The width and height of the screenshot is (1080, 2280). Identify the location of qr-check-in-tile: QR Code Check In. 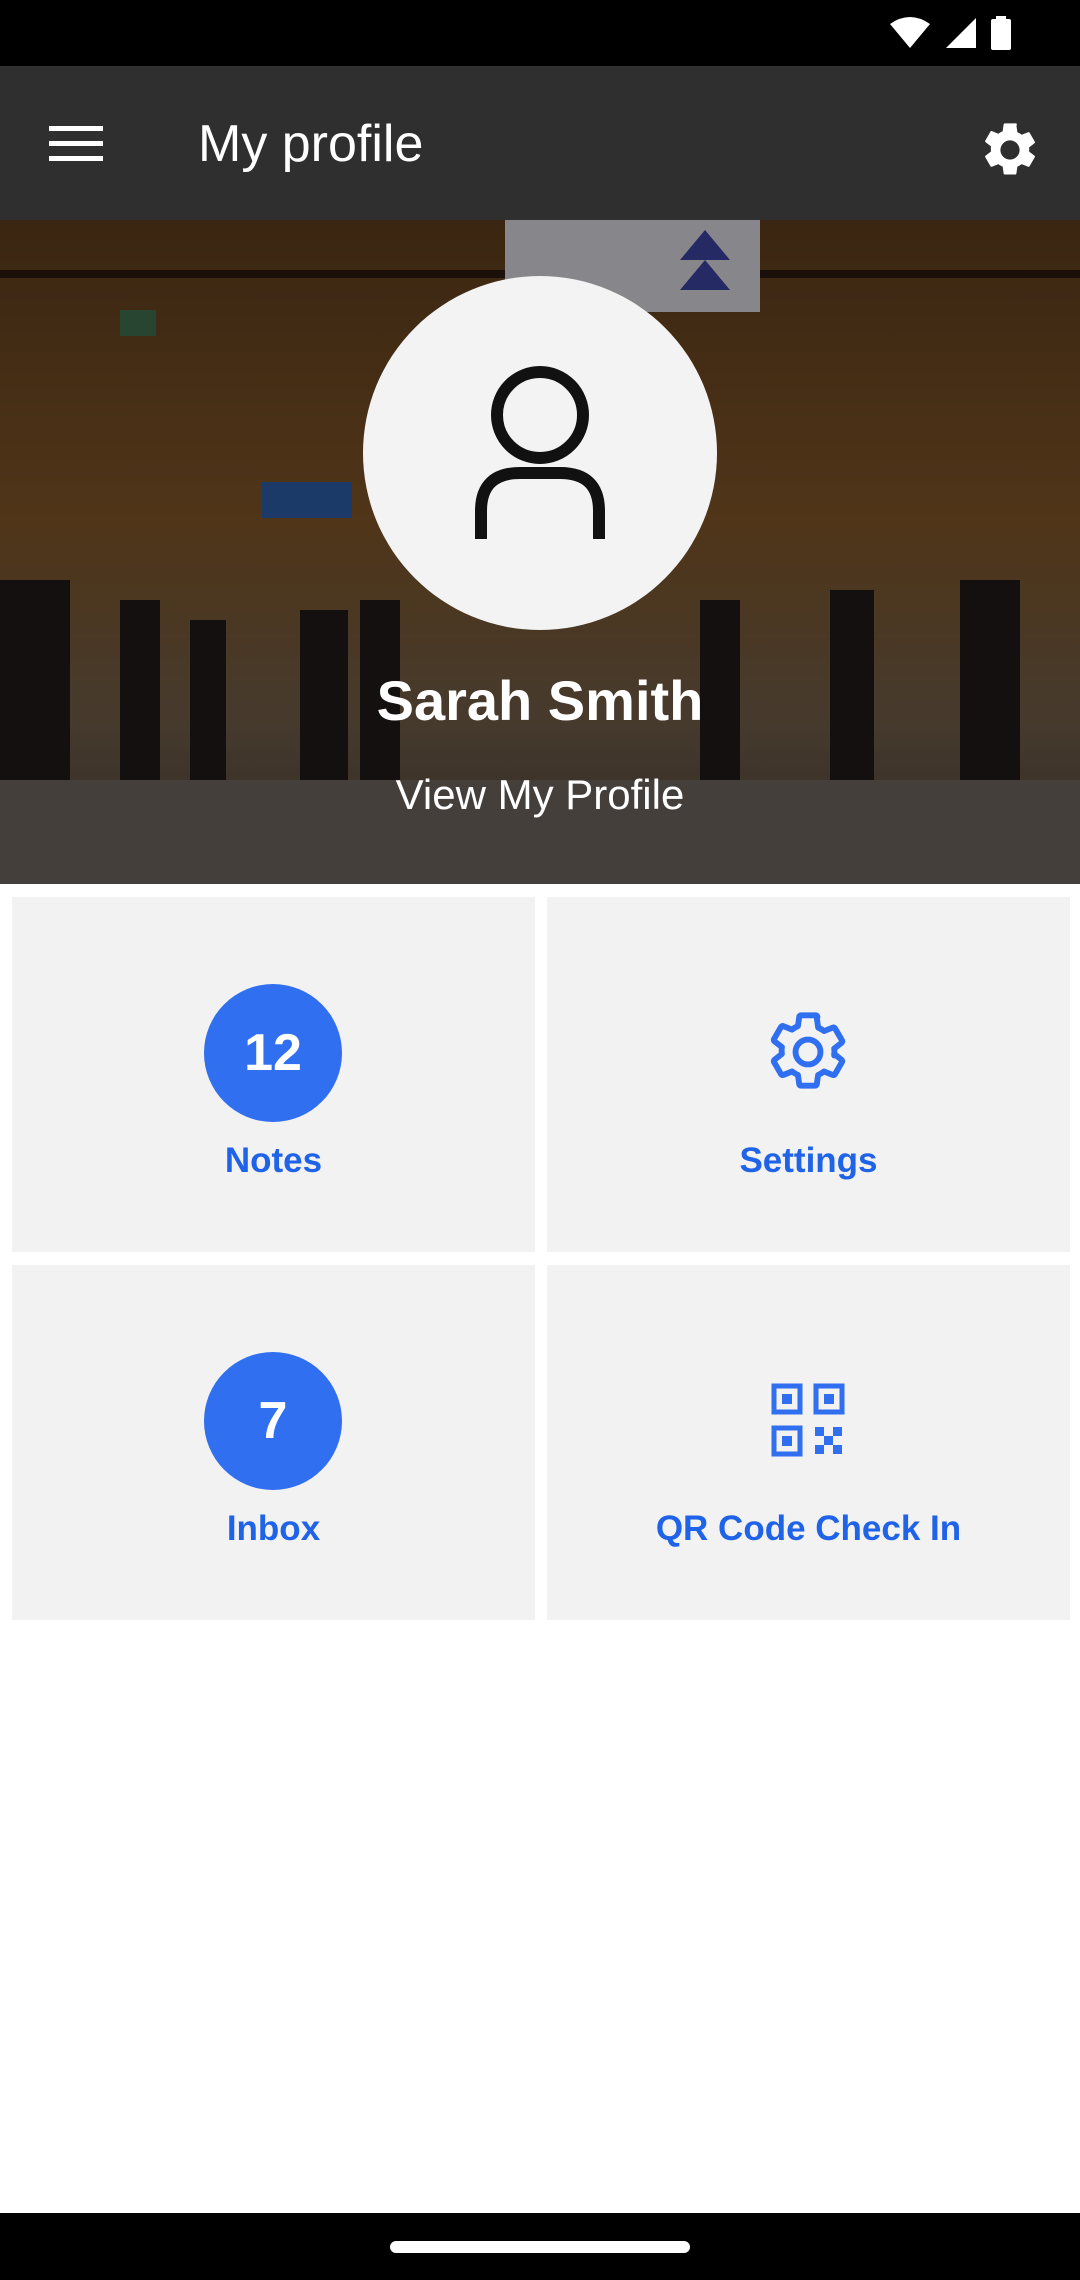
(808, 1442).